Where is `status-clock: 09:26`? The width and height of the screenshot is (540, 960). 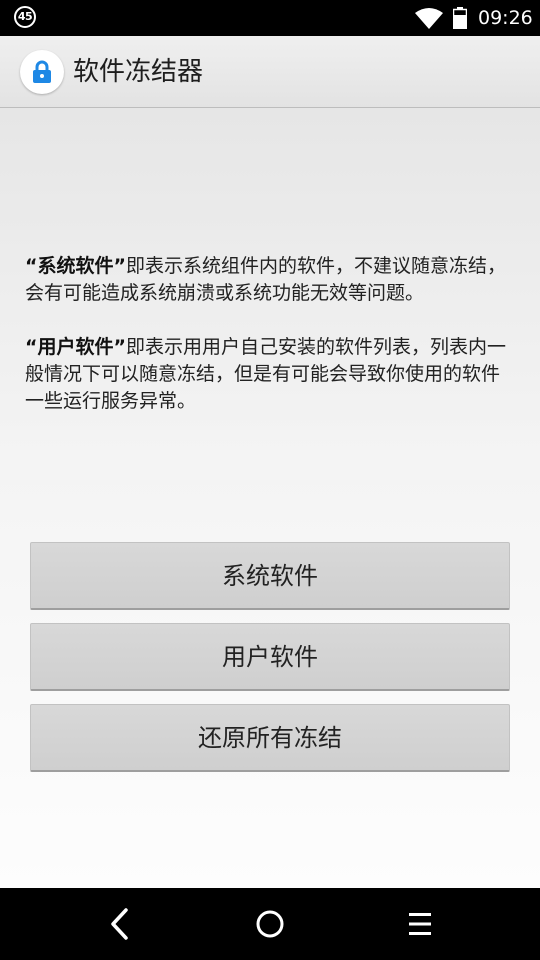 status-clock: 09:26 is located at coordinates (505, 18).